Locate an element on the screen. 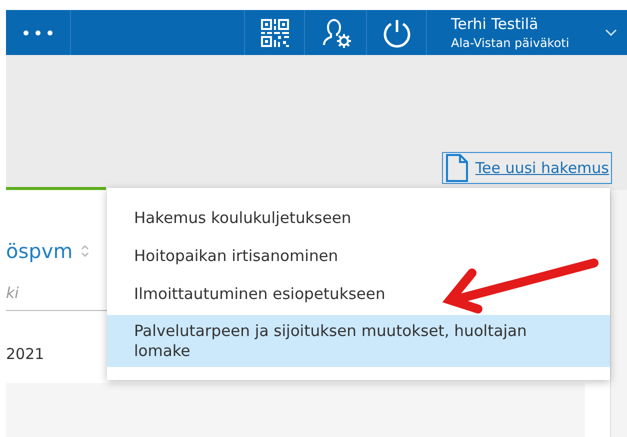 The image size is (627, 437). unit-name: Ala-Vistan päiväkoti is located at coordinates (510, 43).